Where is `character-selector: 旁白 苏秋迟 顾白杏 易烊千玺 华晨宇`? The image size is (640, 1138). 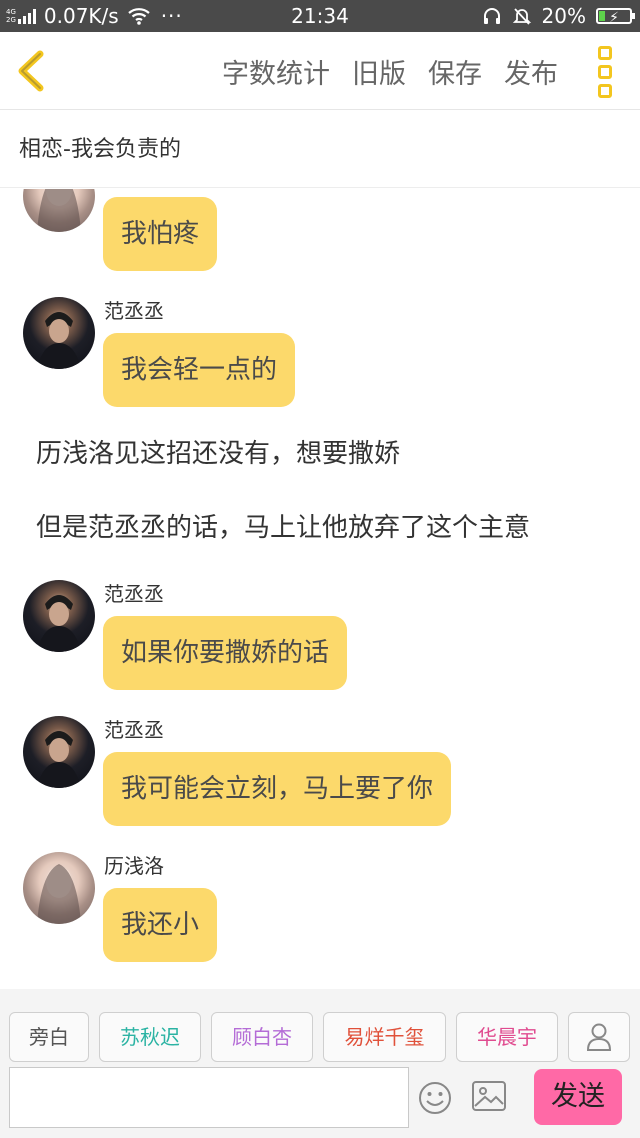
character-selector: 旁白 苏秋迟 顾白杏 易烊千玺 华晨宇 is located at coordinates (319, 1037).